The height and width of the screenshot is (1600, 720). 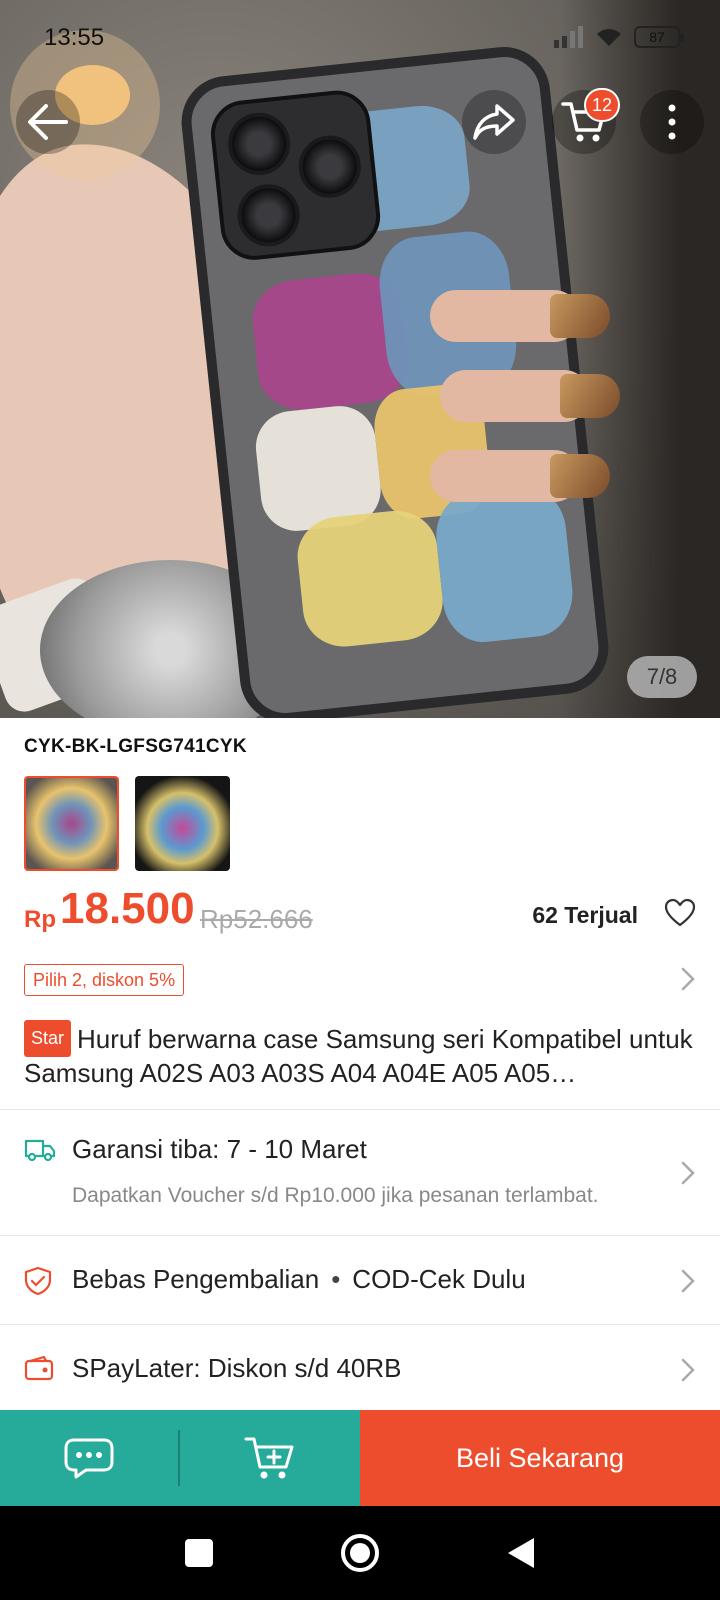 I want to click on buy-now-button: Beli Sekarang, so click(x=540, y=1458).